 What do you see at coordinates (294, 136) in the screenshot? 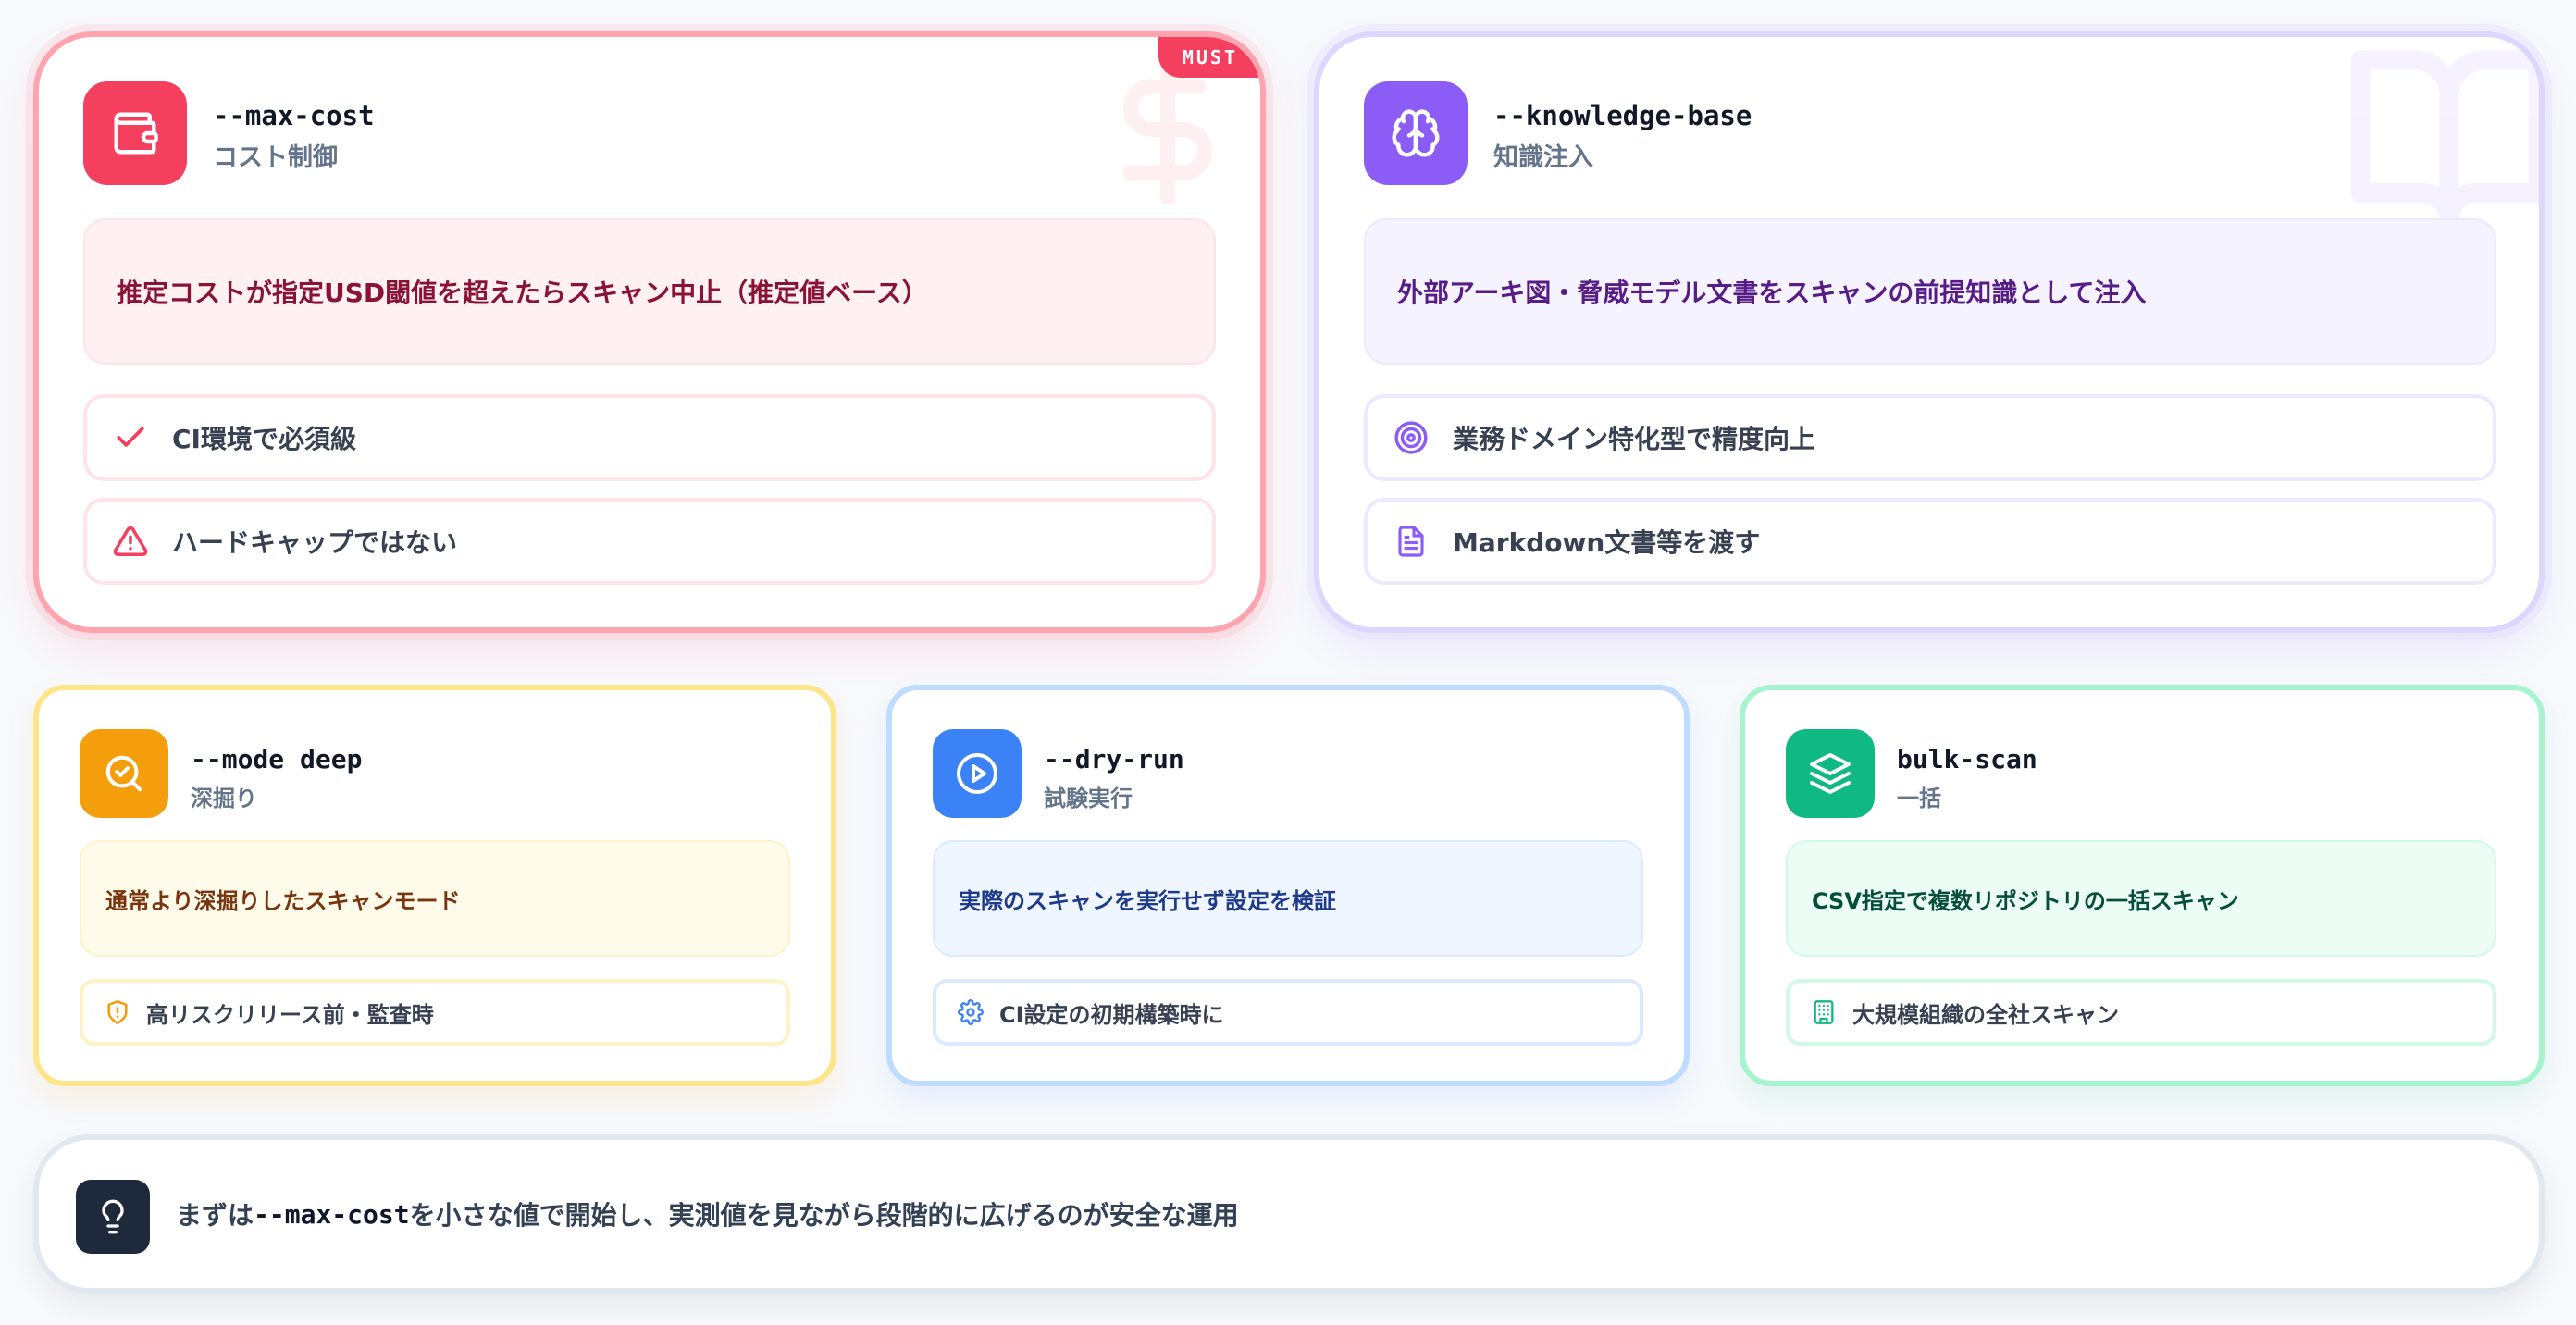
I see `card-header: --max-cost コスト制御` at bounding box center [294, 136].